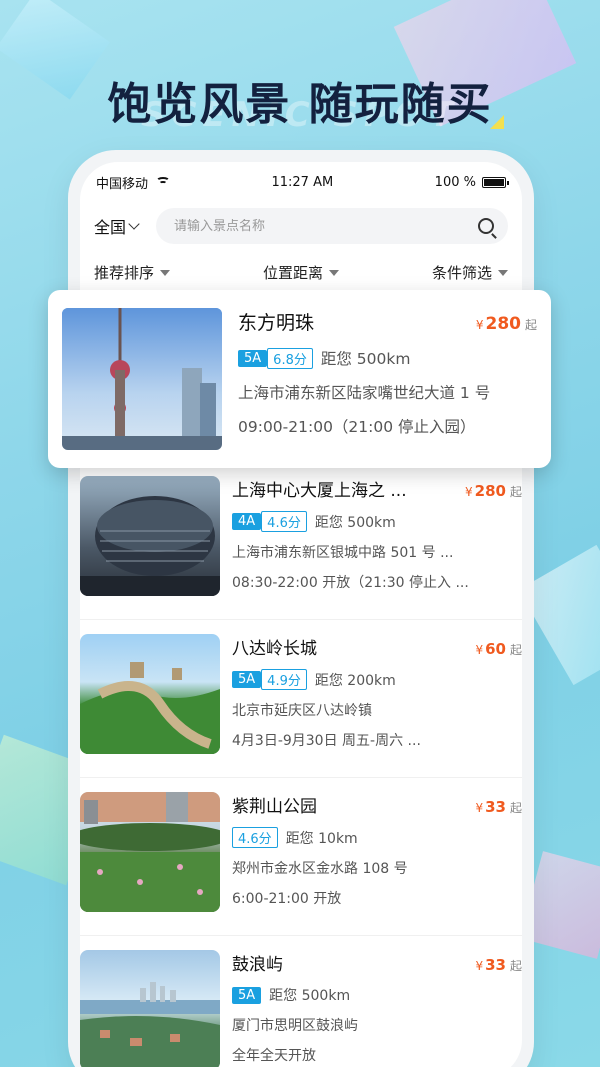  I want to click on hours-text: 6:00-21:00 开放, so click(287, 899).